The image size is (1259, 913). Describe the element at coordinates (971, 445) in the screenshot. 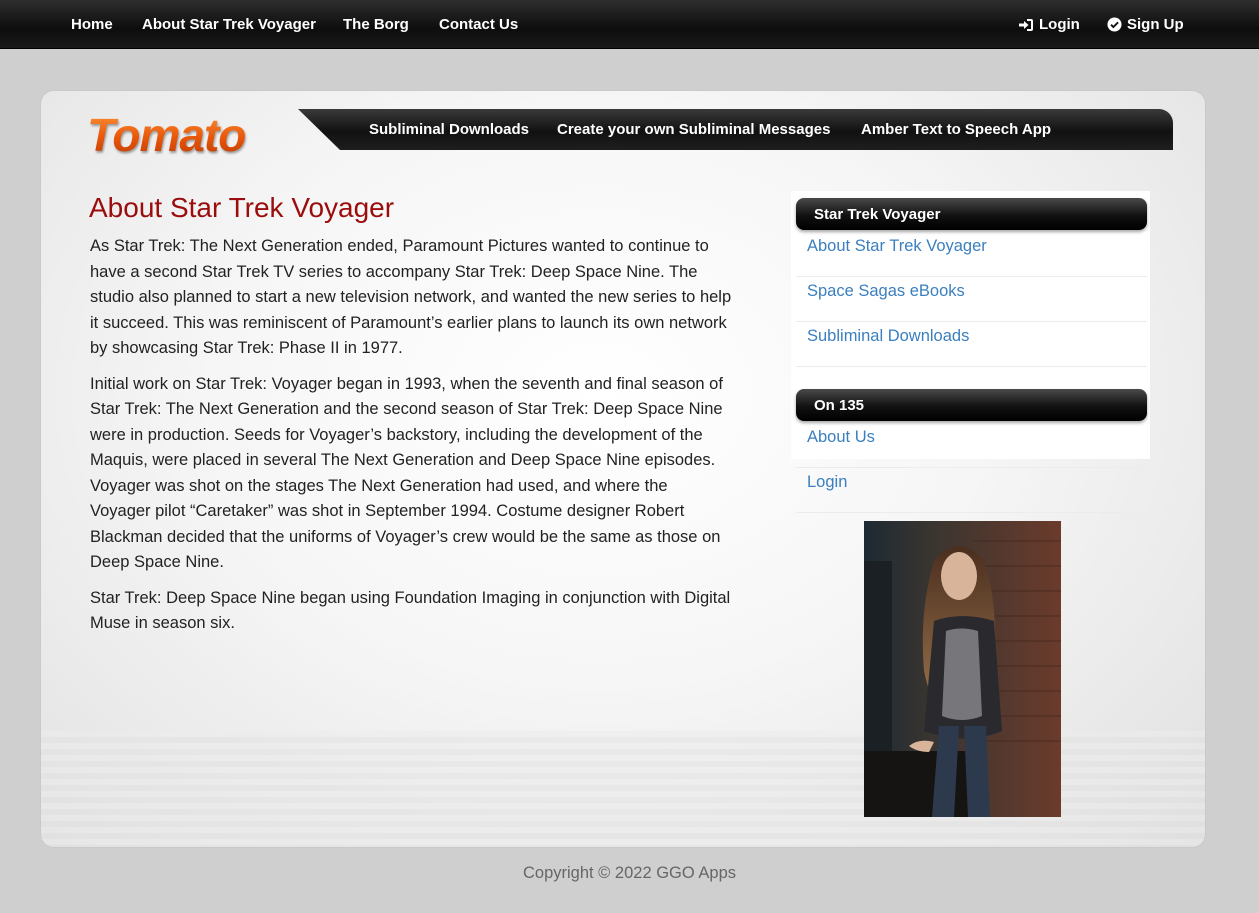

I see `sidebar-link-about-us: About Us` at that location.